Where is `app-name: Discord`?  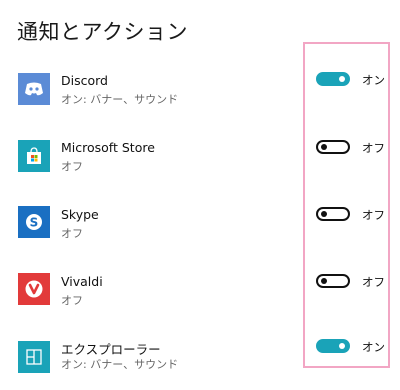
app-name: Discord is located at coordinates (84, 80).